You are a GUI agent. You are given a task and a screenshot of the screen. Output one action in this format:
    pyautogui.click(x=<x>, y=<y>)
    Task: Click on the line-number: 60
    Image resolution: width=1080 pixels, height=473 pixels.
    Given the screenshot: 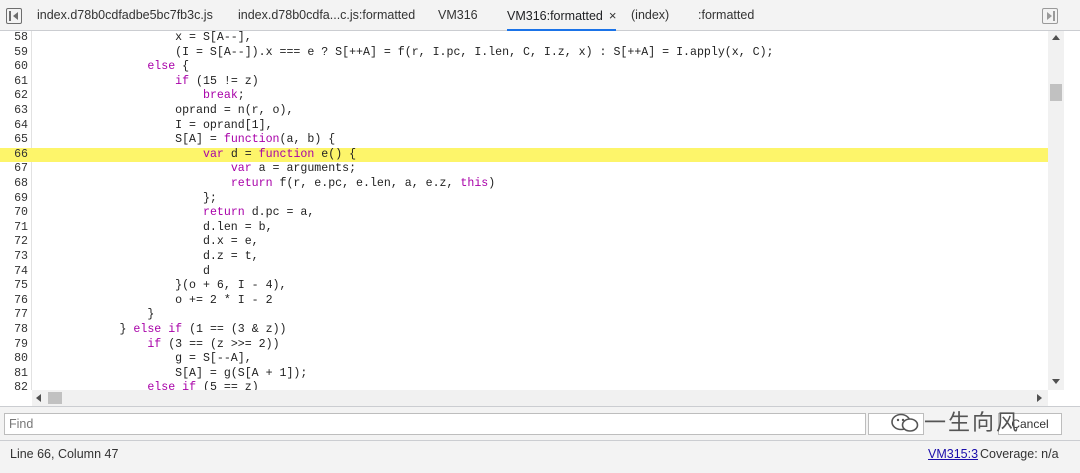 What is the action you would take?
    pyautogui.click(x=14, y=67)
    